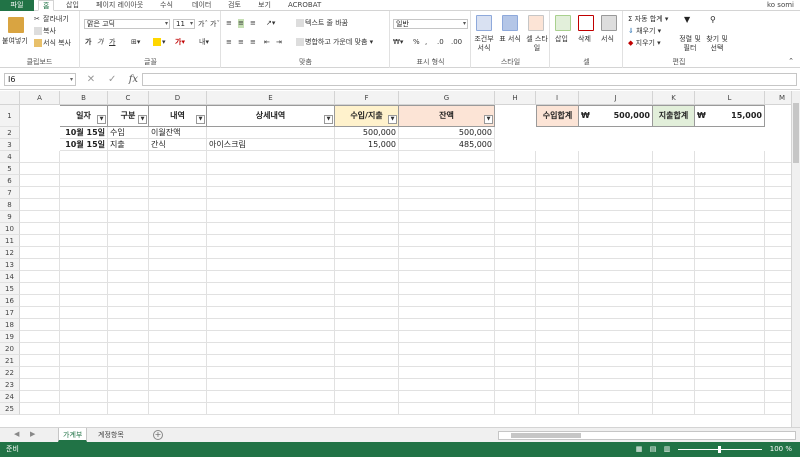  I want to click on header-balance: 잔액 ▼, so click(447, 116).